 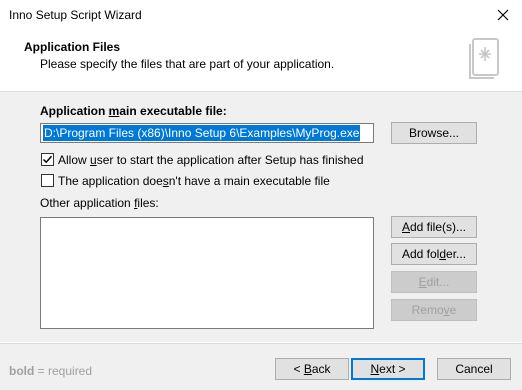 I want to click on close-icon, so click(x=503, y=15).